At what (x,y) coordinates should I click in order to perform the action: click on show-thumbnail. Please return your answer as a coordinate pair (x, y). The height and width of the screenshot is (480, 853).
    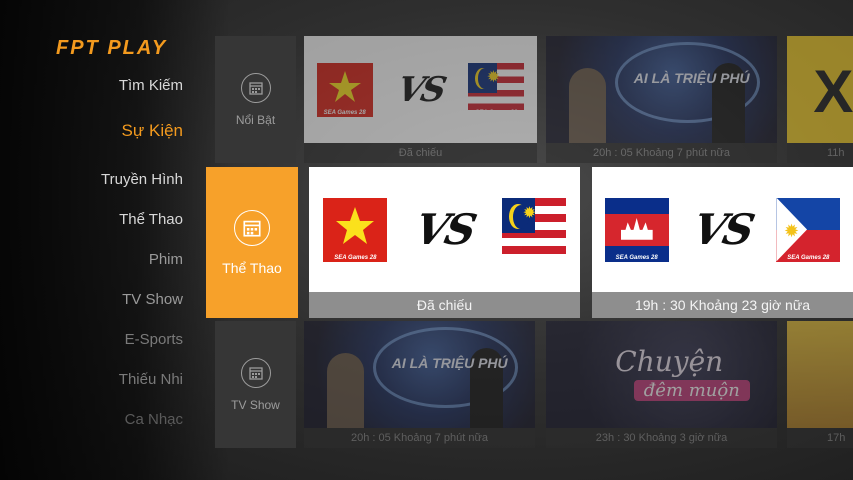
    Looking at the image, I should click on (820, 374).